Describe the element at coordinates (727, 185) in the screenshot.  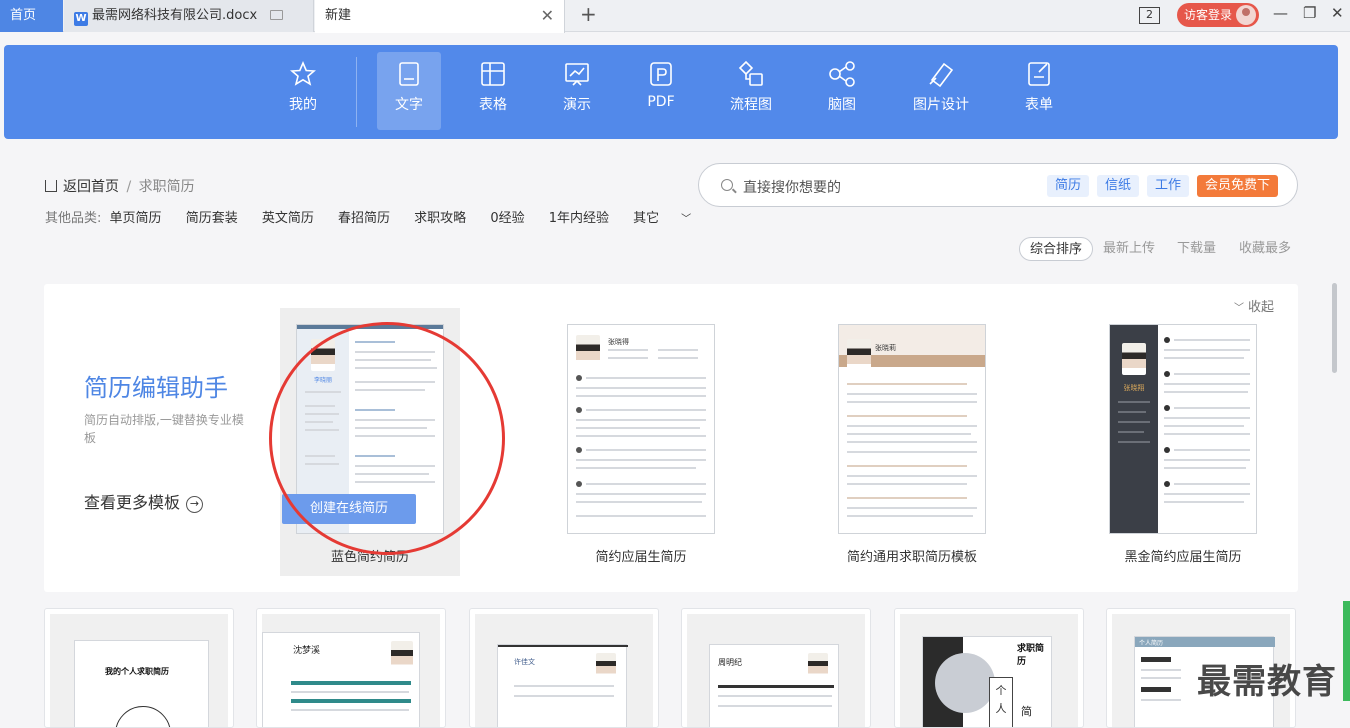
I see `search-icon` at that location.